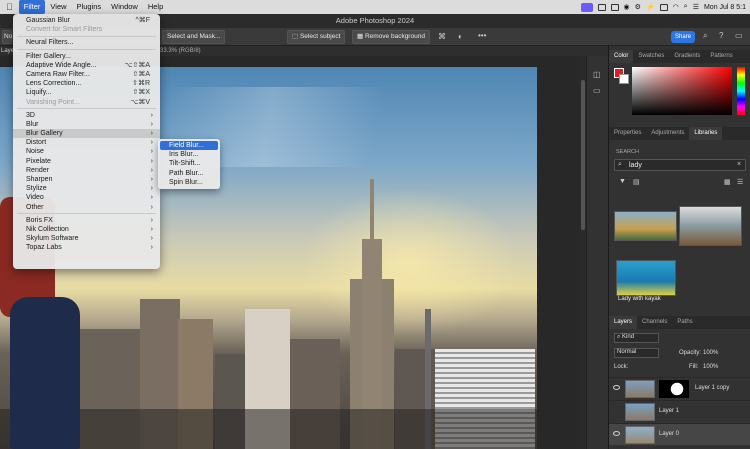 The image size is (750, 449). Describe the element at coordinates (676, 7) in the screenshot. I see `wifi-icon: ◠` at that location.